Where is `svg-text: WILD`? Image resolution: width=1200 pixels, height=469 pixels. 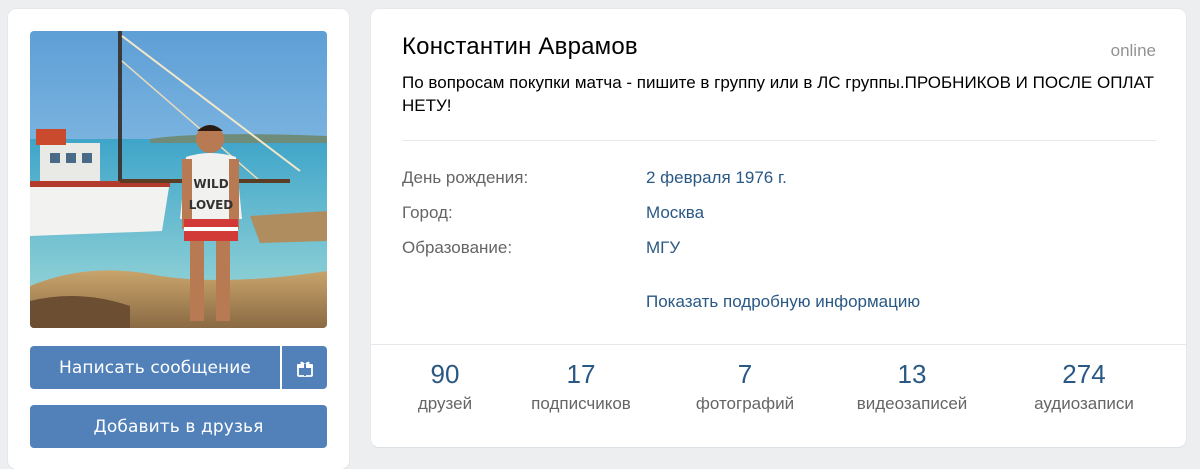
svg-text: WILD is located at coordinates (210, 184).